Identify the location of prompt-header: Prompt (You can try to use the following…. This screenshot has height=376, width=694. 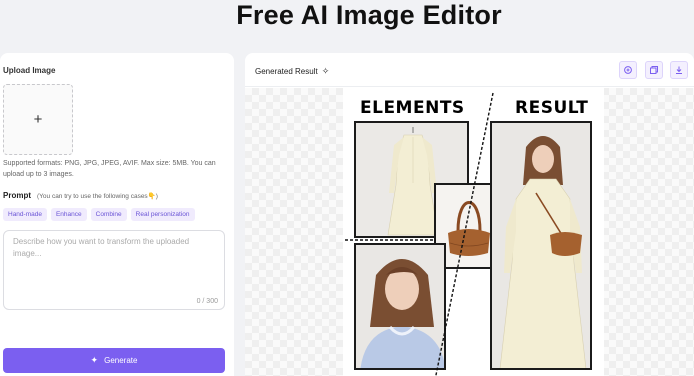
(80, 195).